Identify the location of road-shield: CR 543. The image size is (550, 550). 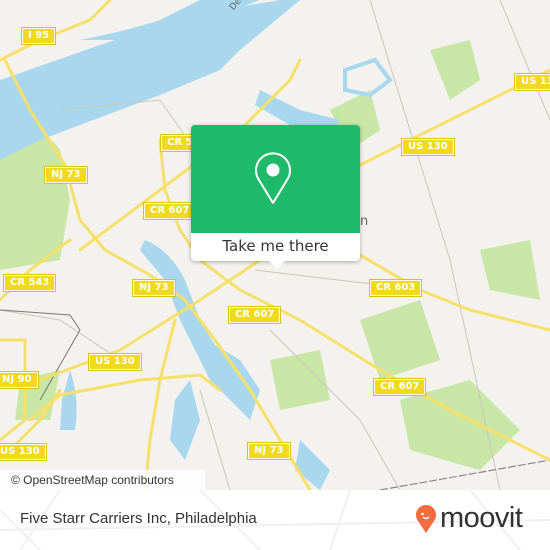
(29, 283).